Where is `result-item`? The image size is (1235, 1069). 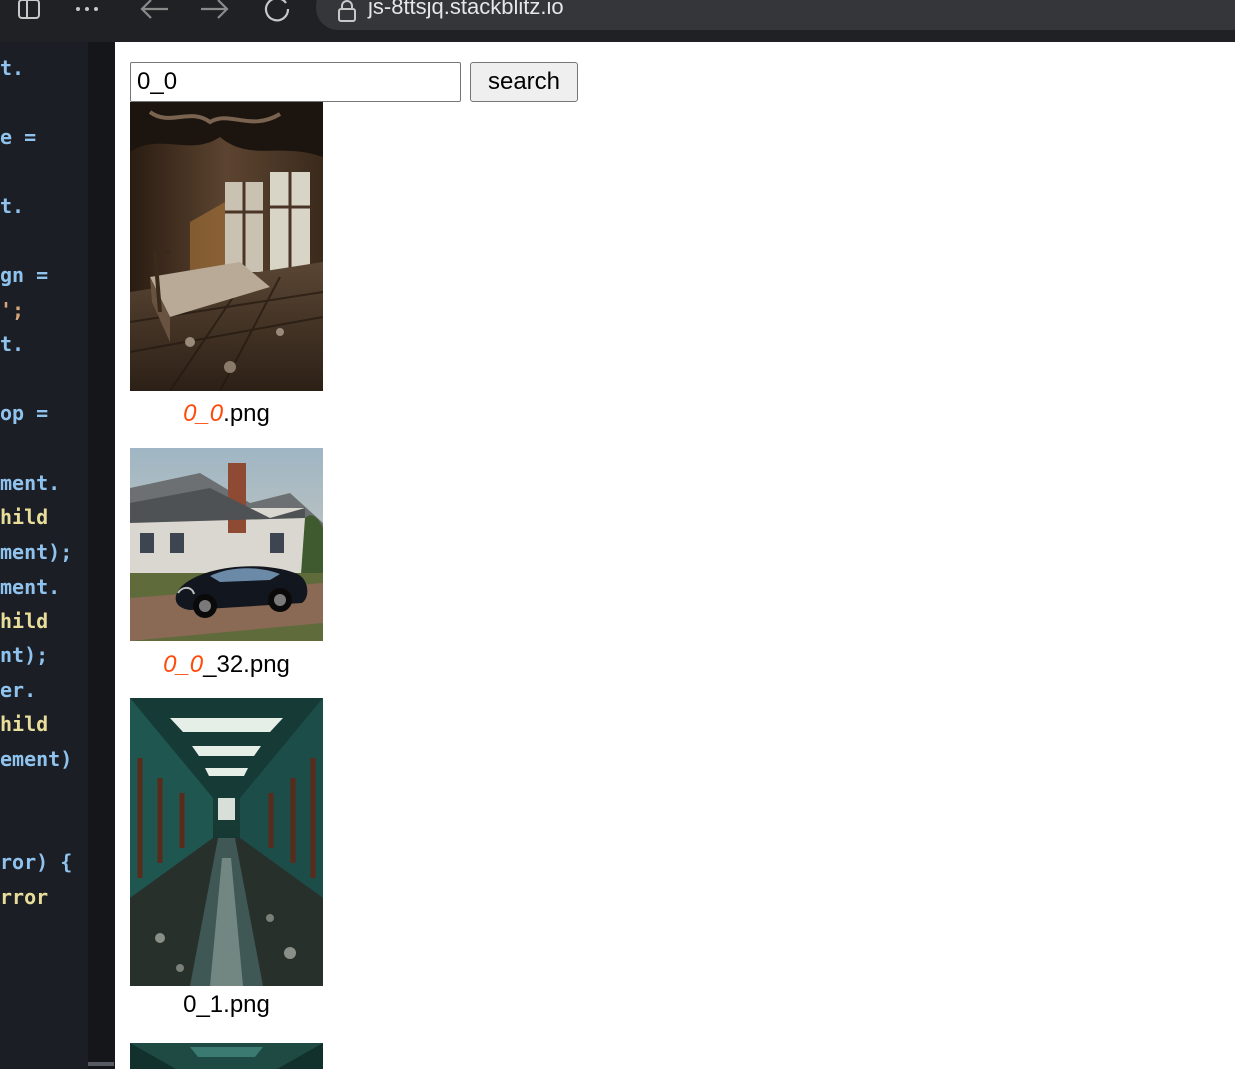
result-item is located at coordinates (226, 1056).